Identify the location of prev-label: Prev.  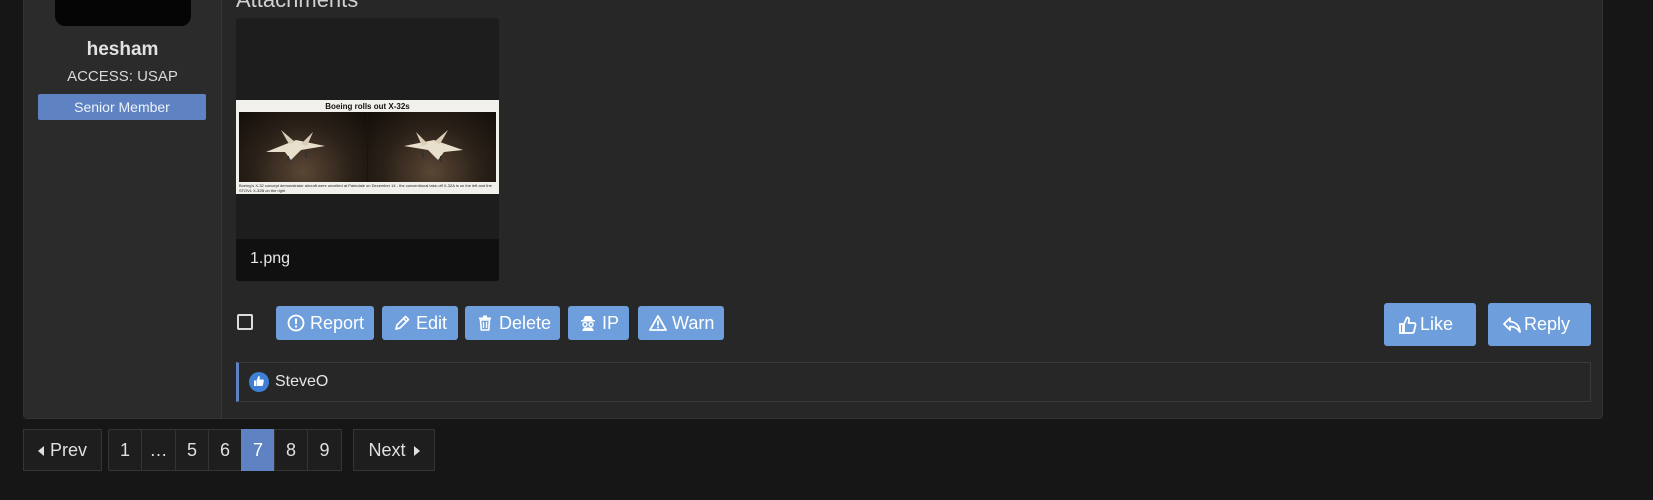
(68, 450).